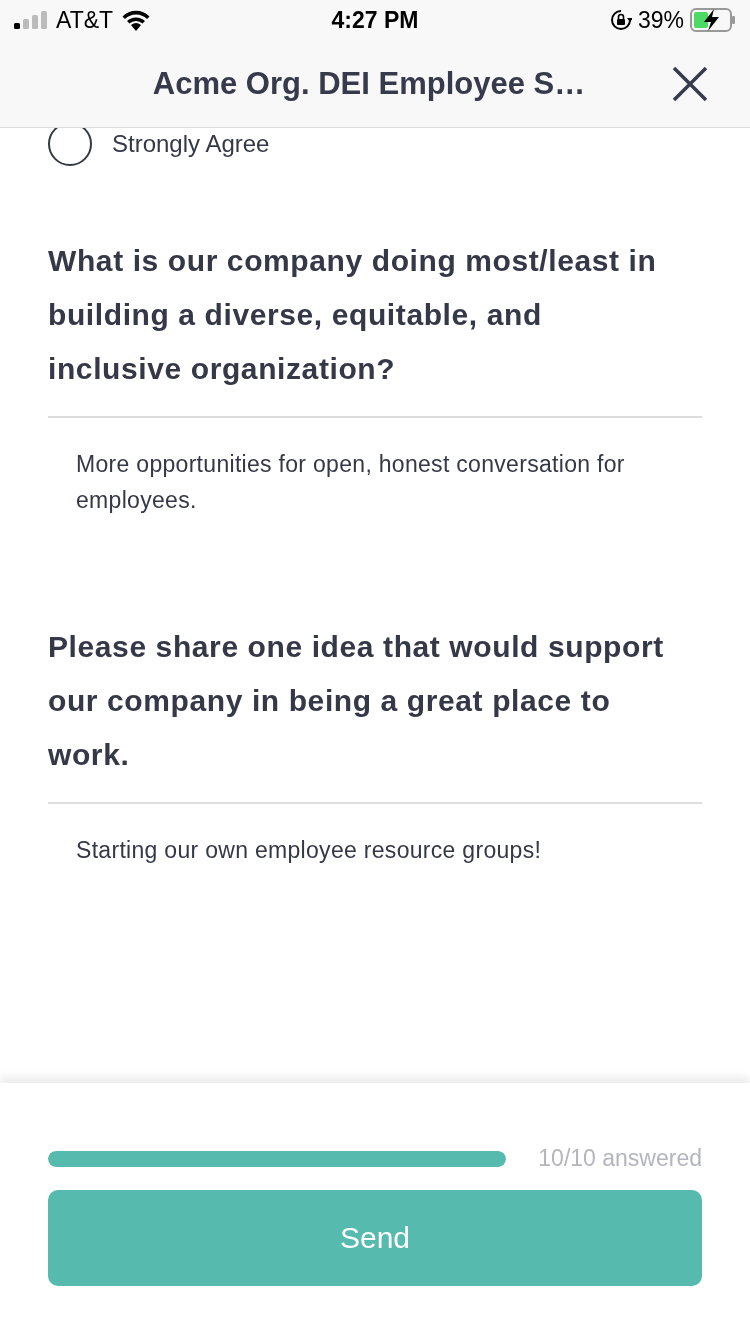 This screenshot has height=1334, width=750. Describe the element at coordinates (136, 20) in the screenshot. I see `wifi-icon` at that location.